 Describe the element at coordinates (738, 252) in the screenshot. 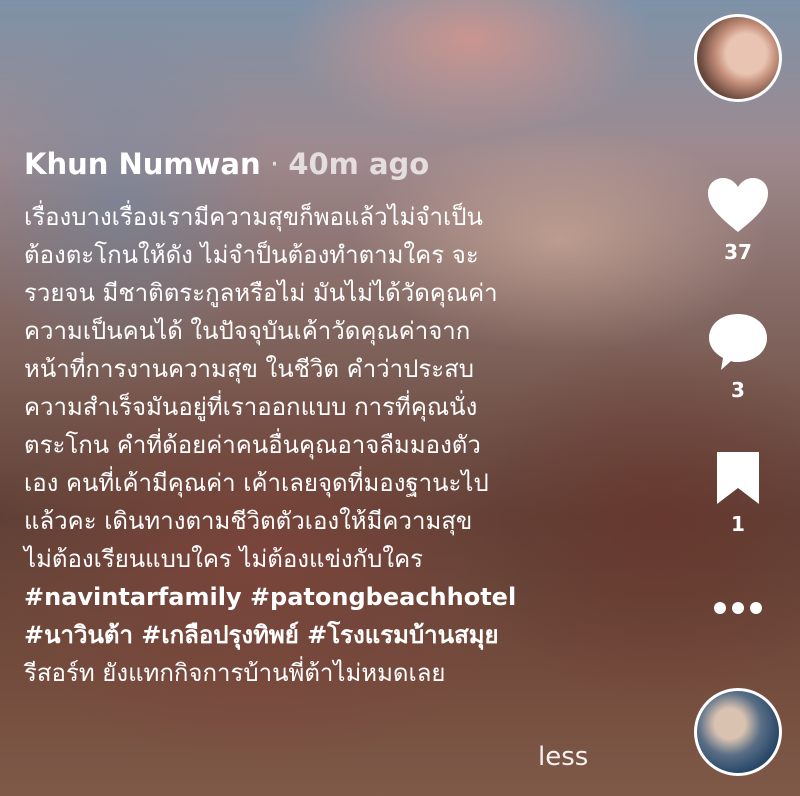

I see `like-count: 37` at that location.